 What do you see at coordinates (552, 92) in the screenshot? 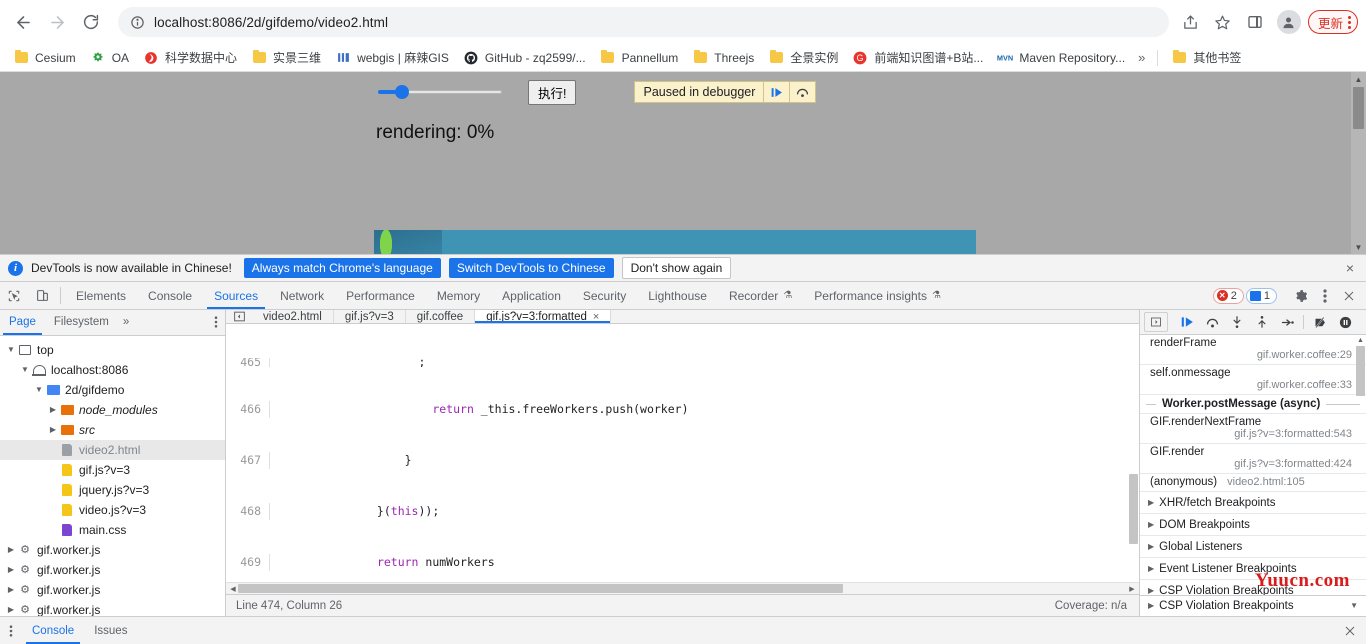
I see `execute-button: 执行!` at bounding box center [552, 92].